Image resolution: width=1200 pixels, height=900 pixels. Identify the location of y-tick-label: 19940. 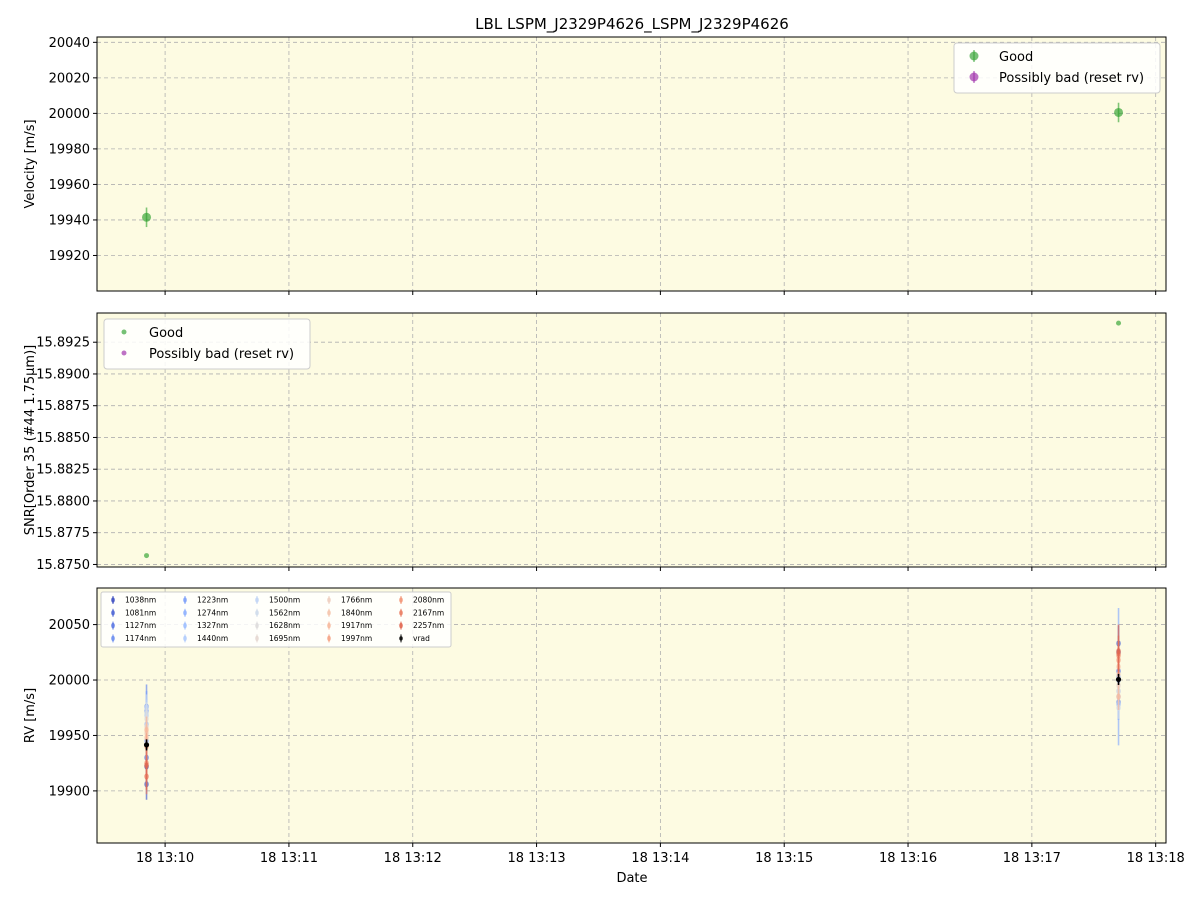
(69, 220).